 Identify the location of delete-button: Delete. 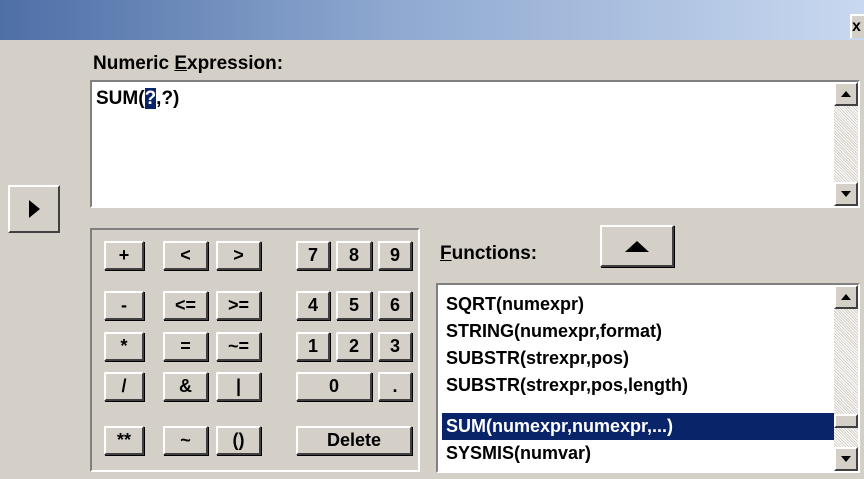
(354, 440).